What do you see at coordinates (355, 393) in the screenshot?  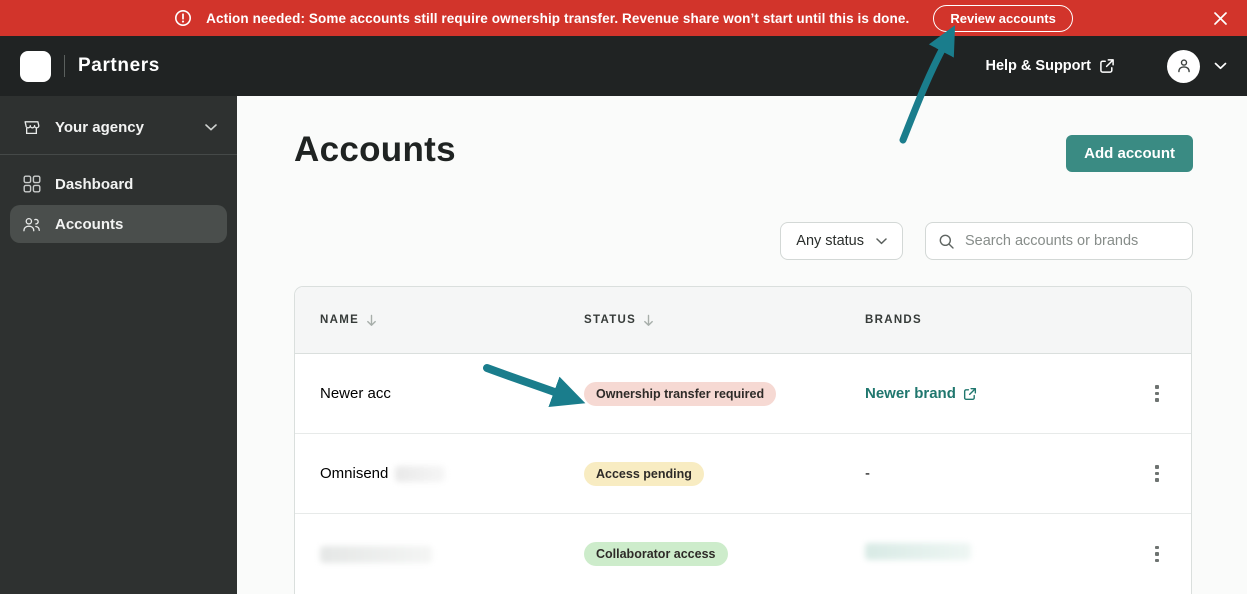 I see `account-name: Newer acc` at bounding box center [355, 393].